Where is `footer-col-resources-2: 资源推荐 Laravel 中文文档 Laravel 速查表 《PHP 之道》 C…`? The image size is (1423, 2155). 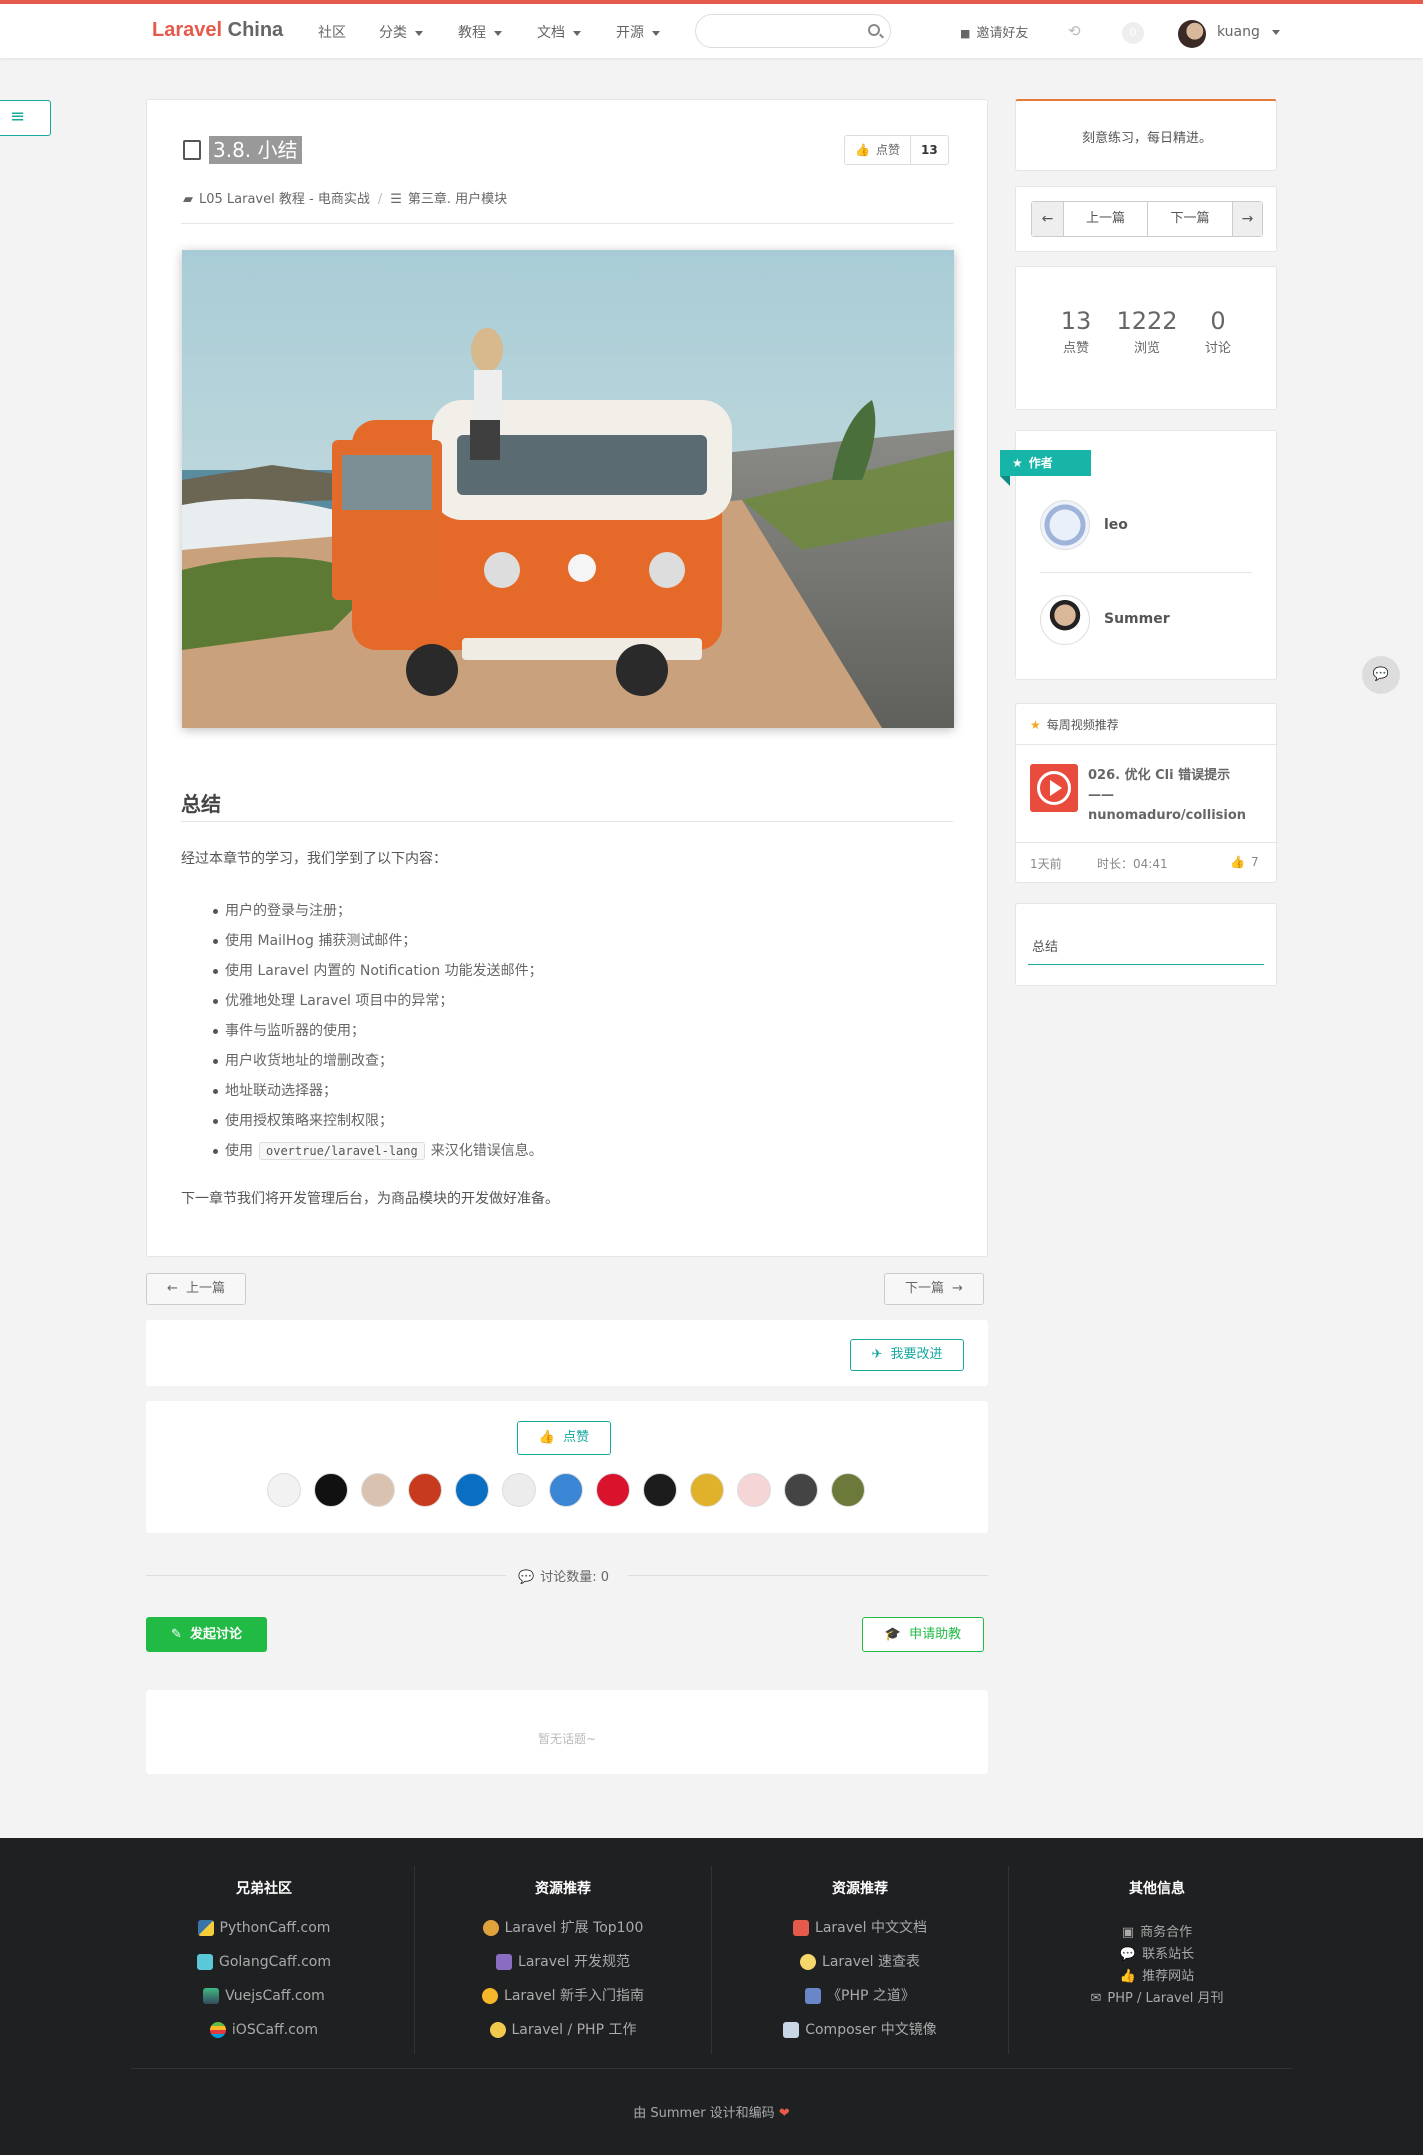
footer-col-resources-2: 资源推荐 Laravel 中文文档 Laravel 速查表 《PHP 之道》 C… is located at coordinates (860, 1967).